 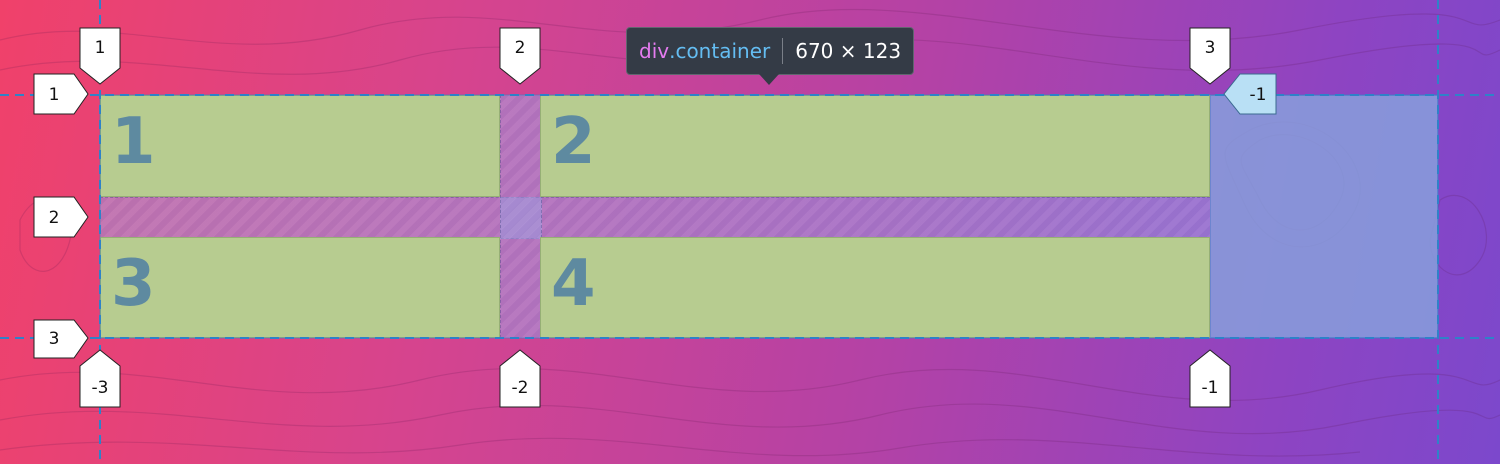 What do you see at coordinates (1210, 388) in the screenshot?
I see `column-badge-bottom-3-label: -1` at bounding box center [1210, 388].